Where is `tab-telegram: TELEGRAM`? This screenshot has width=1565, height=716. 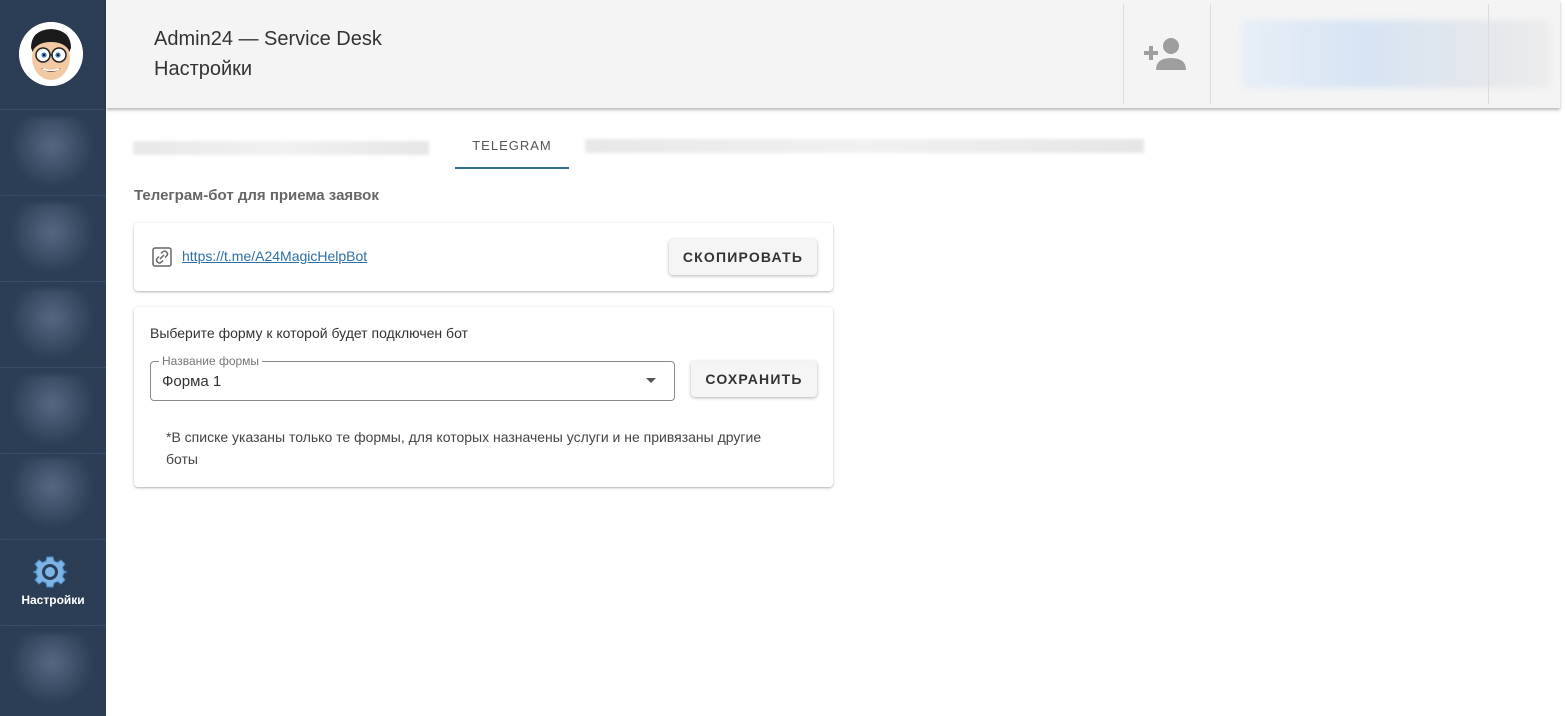
tab-telegram: TELEGRAM is located at coordinates (512, 148).